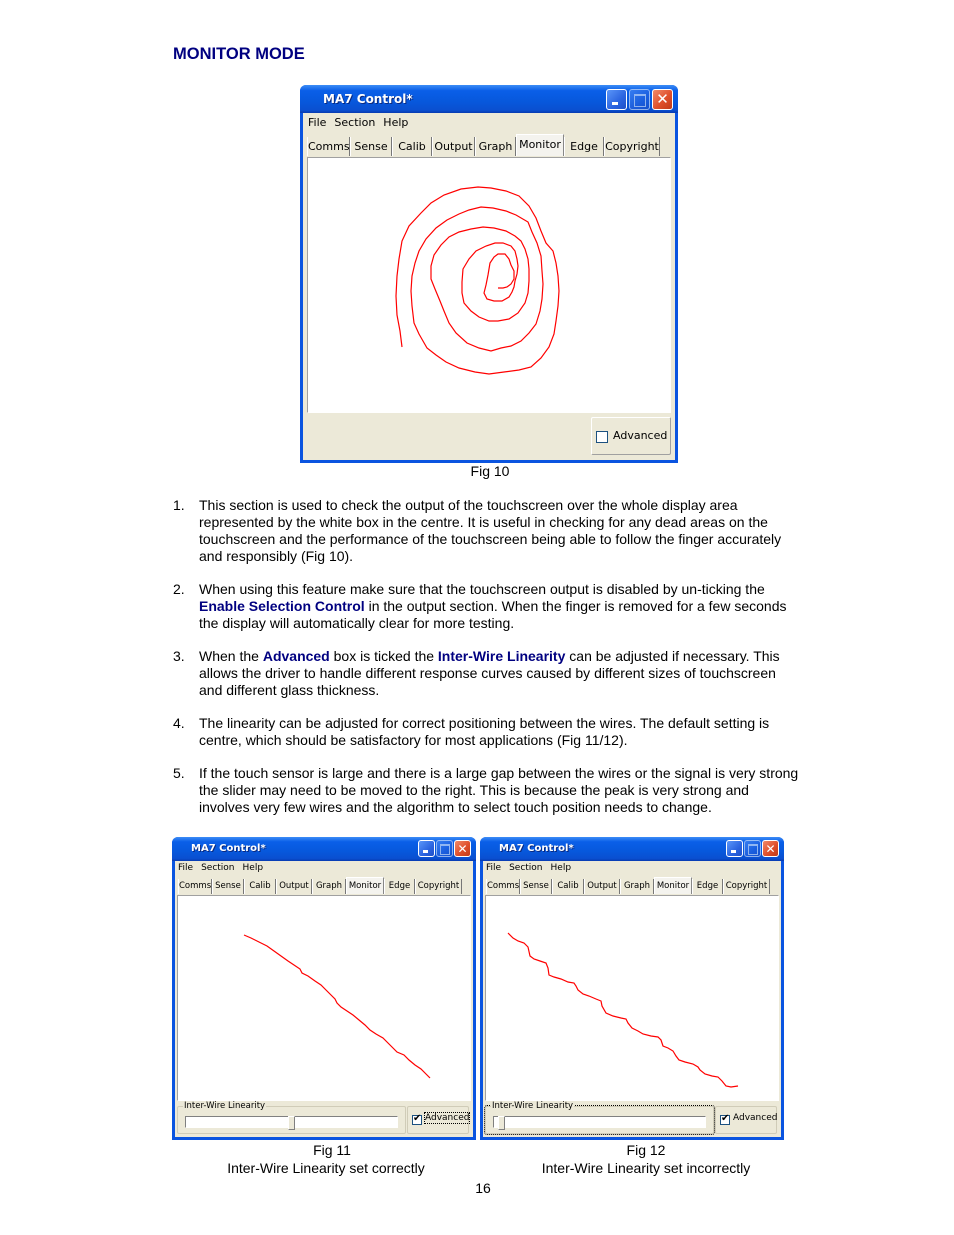 Image resolution: width=954 pixels, height=1235 pixels. I want to click on list-number: 4., so click(179, 723).